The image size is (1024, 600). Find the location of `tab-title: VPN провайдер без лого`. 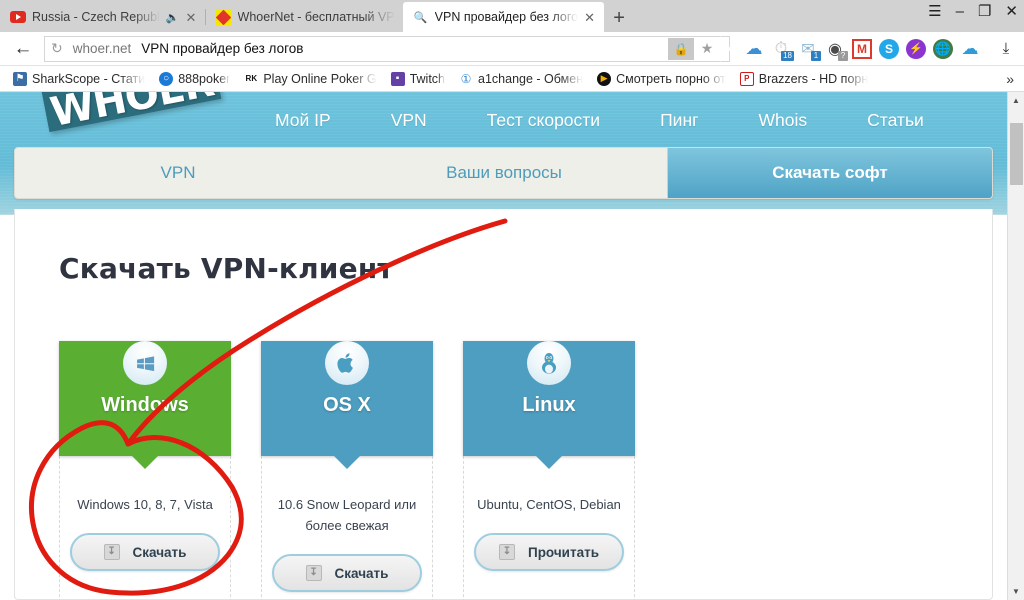

tab-title: VPN провайдер без лого is located at coordinates (506, 17).